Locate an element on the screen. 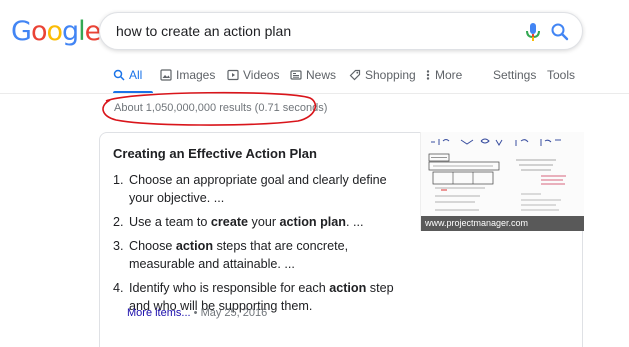  tab-label: Images is located at coordinates (196, 75).